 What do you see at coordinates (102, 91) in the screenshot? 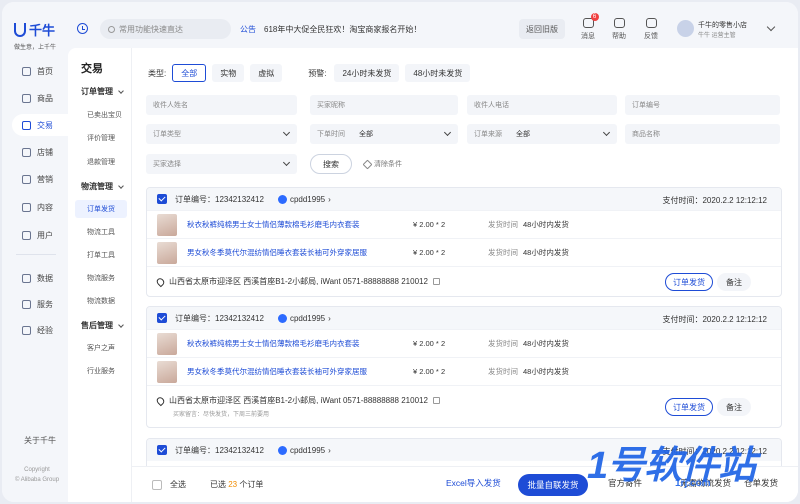
I see `subnav-group-order: 订单管理` at bounding box center [102, 91].